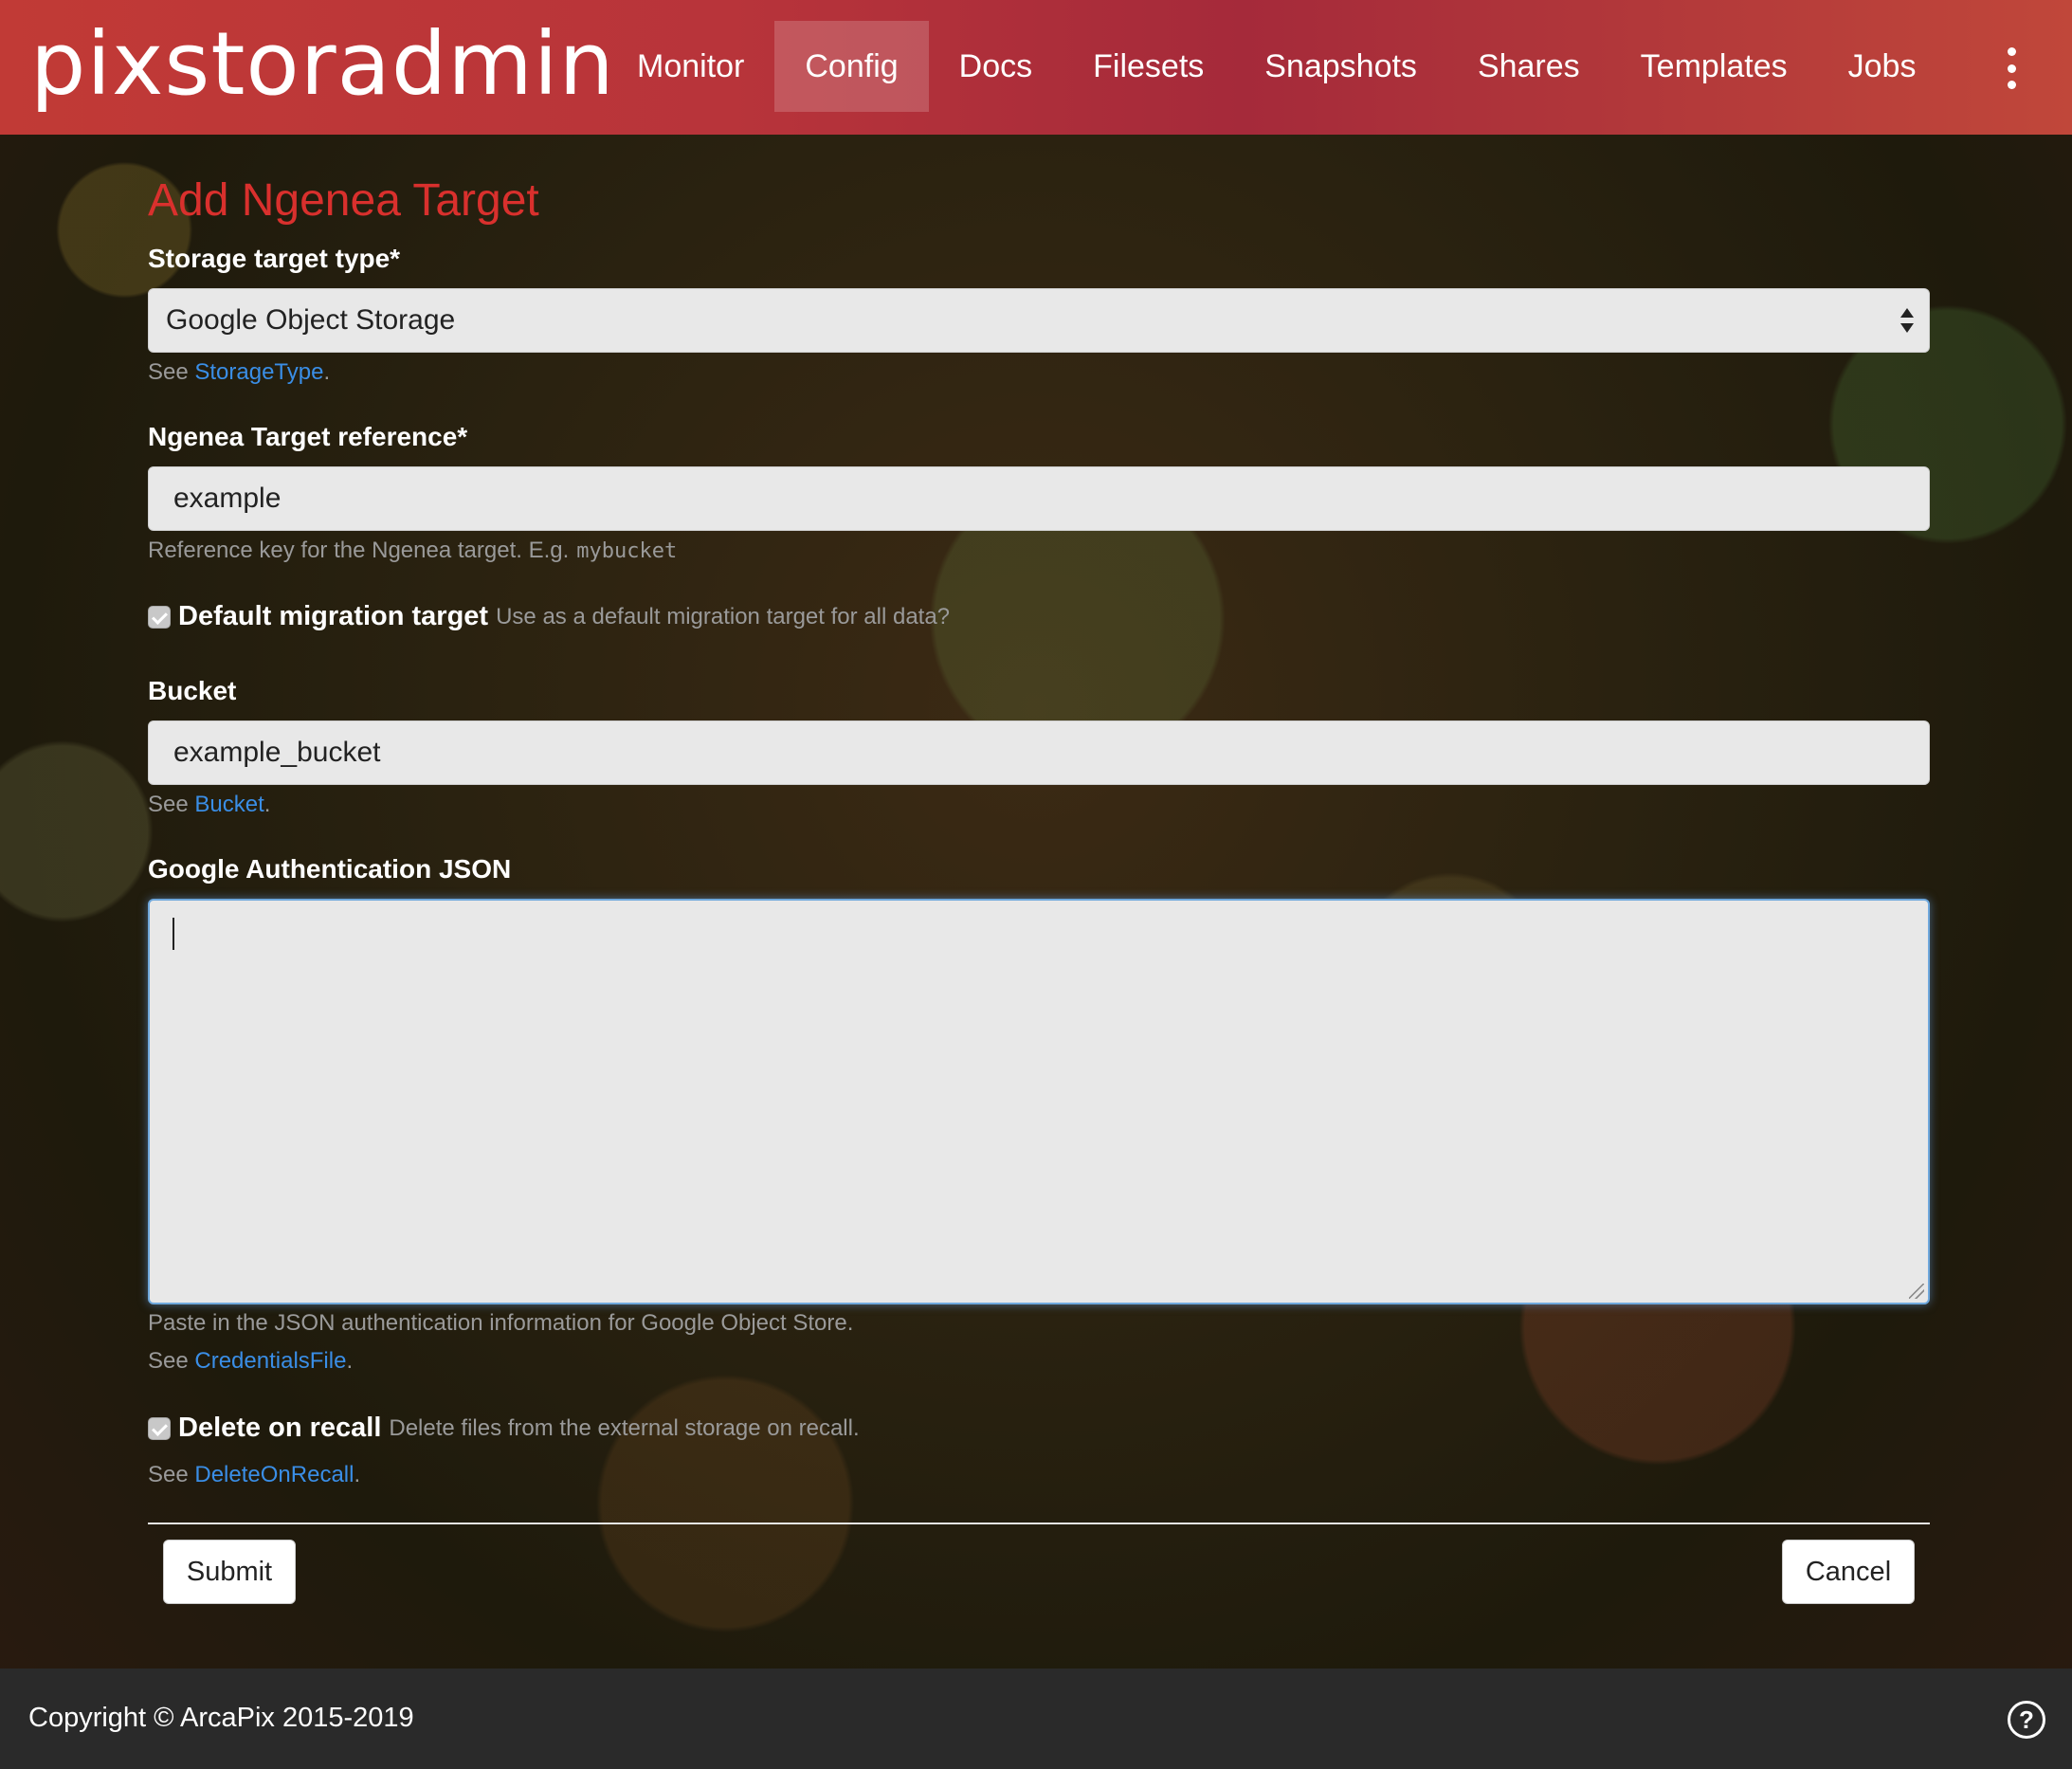  What do you see at coordinates (627, 551) in the screenshot?
I see `target-reference-example: mybucket` at bounding box center [627, 551].